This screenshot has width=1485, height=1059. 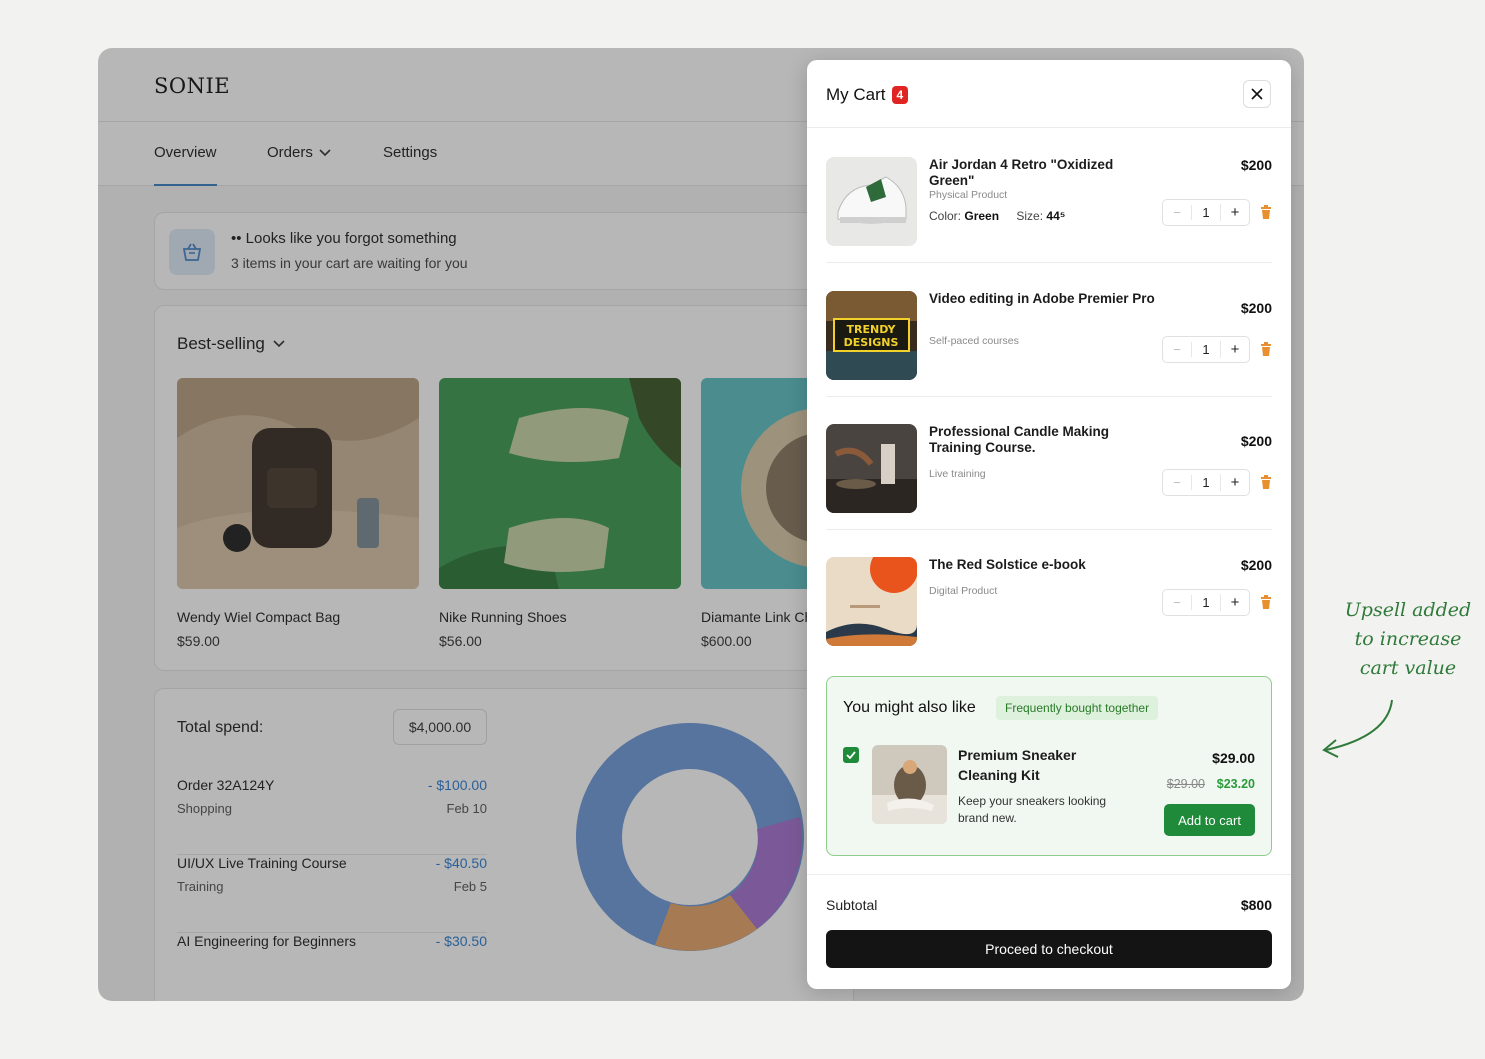 I want to click on order-date: Feb 5, so click(x=470, y=886).